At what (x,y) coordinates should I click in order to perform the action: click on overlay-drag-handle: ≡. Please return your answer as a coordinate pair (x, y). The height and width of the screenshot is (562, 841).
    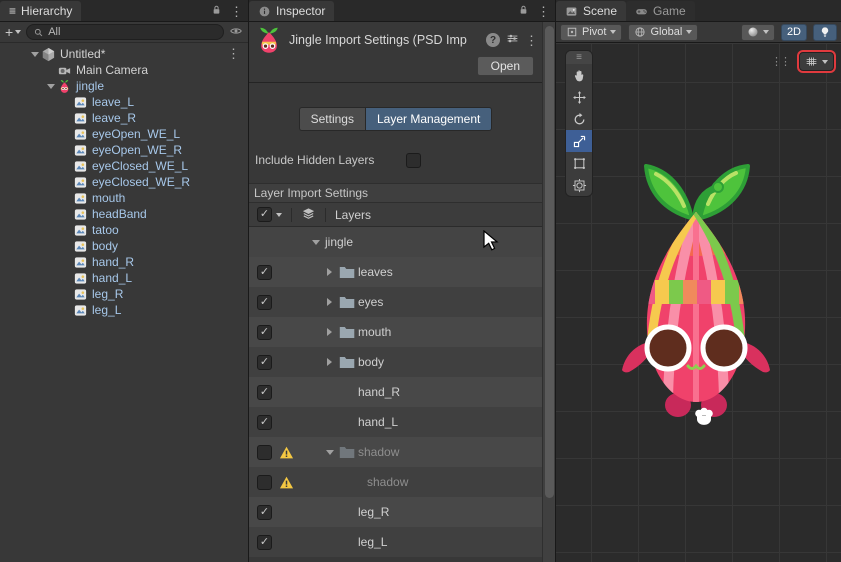
    Looking at the image, I should click on (579, 57).